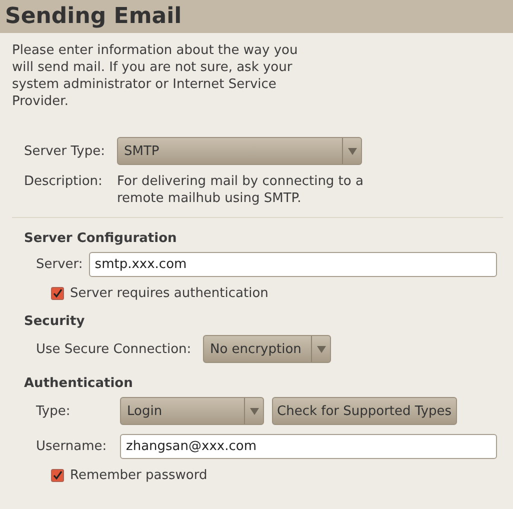  What do you see at coordinates (267, 349) in the screenshot?
I see `secure-connection-dropdown: No encryption` at bounding box center [267, 349].